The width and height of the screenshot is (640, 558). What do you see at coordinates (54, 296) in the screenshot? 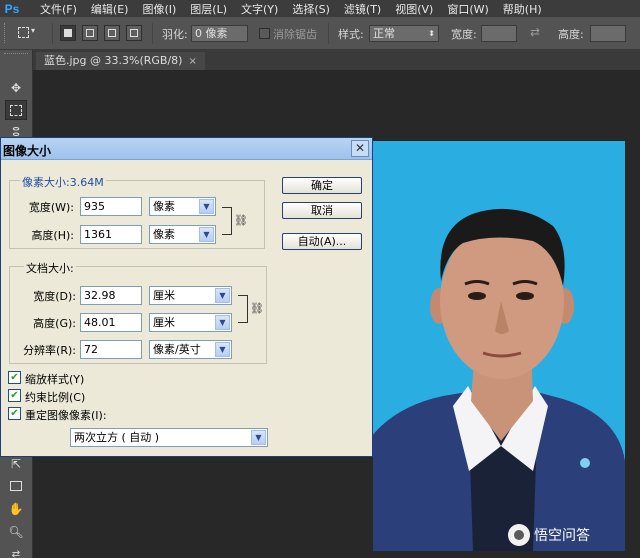
I see `doc-width-label: 宽度(D):` at bounding box center [54, 296].